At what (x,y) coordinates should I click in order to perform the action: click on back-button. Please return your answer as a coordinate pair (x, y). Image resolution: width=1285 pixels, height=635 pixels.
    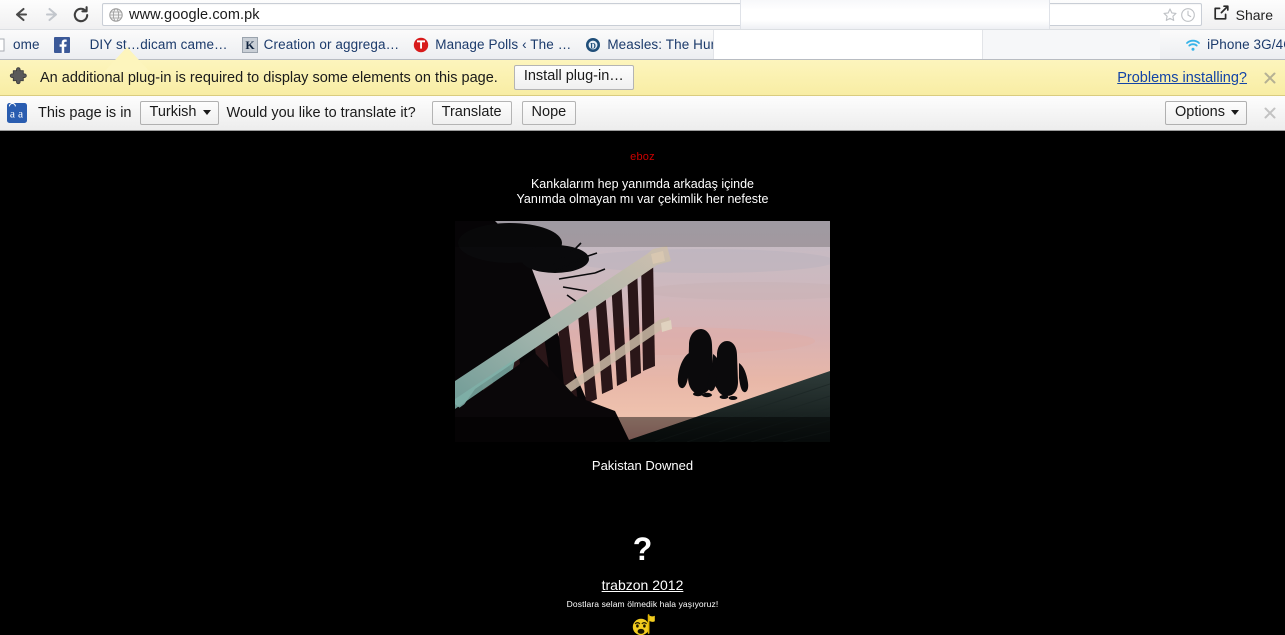
    Looking at the image, I should click on (21, 15).